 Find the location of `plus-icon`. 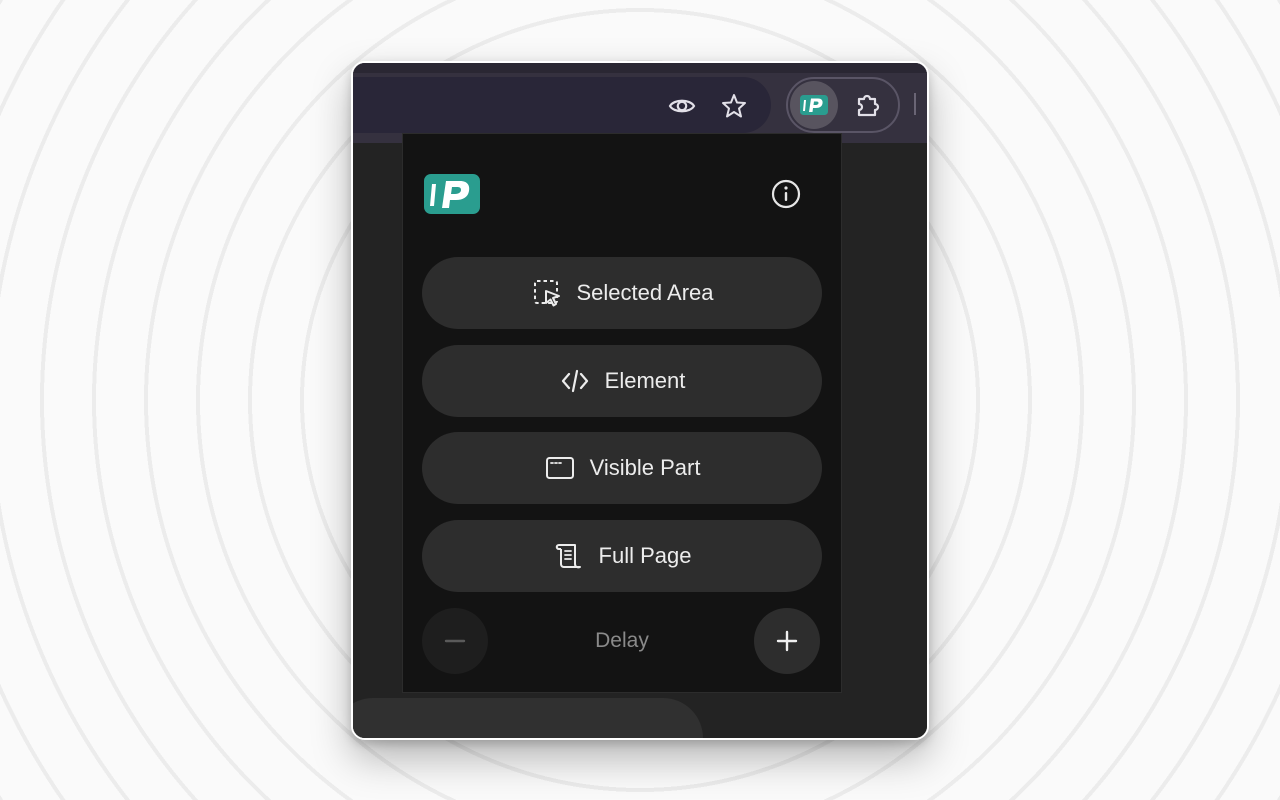

plus-icon is located at coordinates (787, 641).